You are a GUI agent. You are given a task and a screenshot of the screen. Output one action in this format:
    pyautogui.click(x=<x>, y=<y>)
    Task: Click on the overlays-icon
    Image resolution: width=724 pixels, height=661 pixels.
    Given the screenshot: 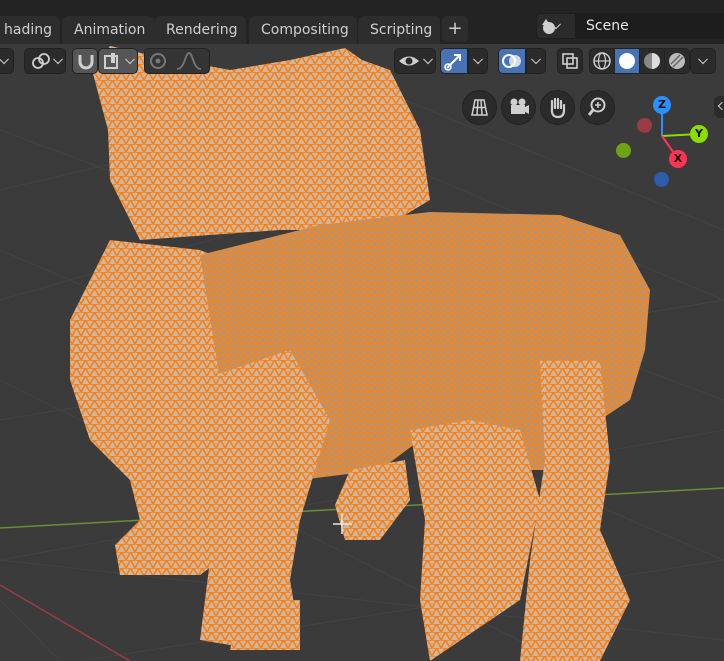 What is the action you would take?
    pyautogui.click(x=511, y=61)
    